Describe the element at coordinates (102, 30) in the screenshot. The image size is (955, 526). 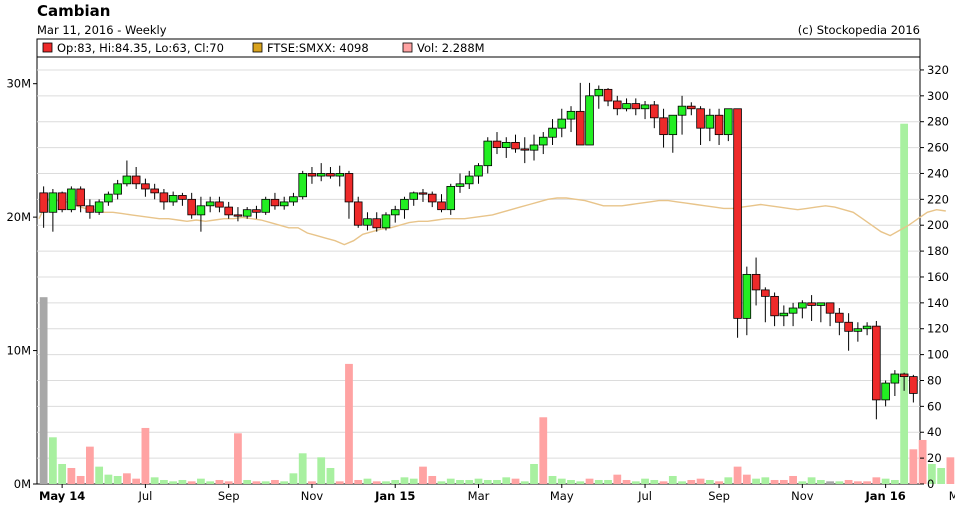
I see `chart-subtitle: Mar 11, 2016 - Weekly` at that location.